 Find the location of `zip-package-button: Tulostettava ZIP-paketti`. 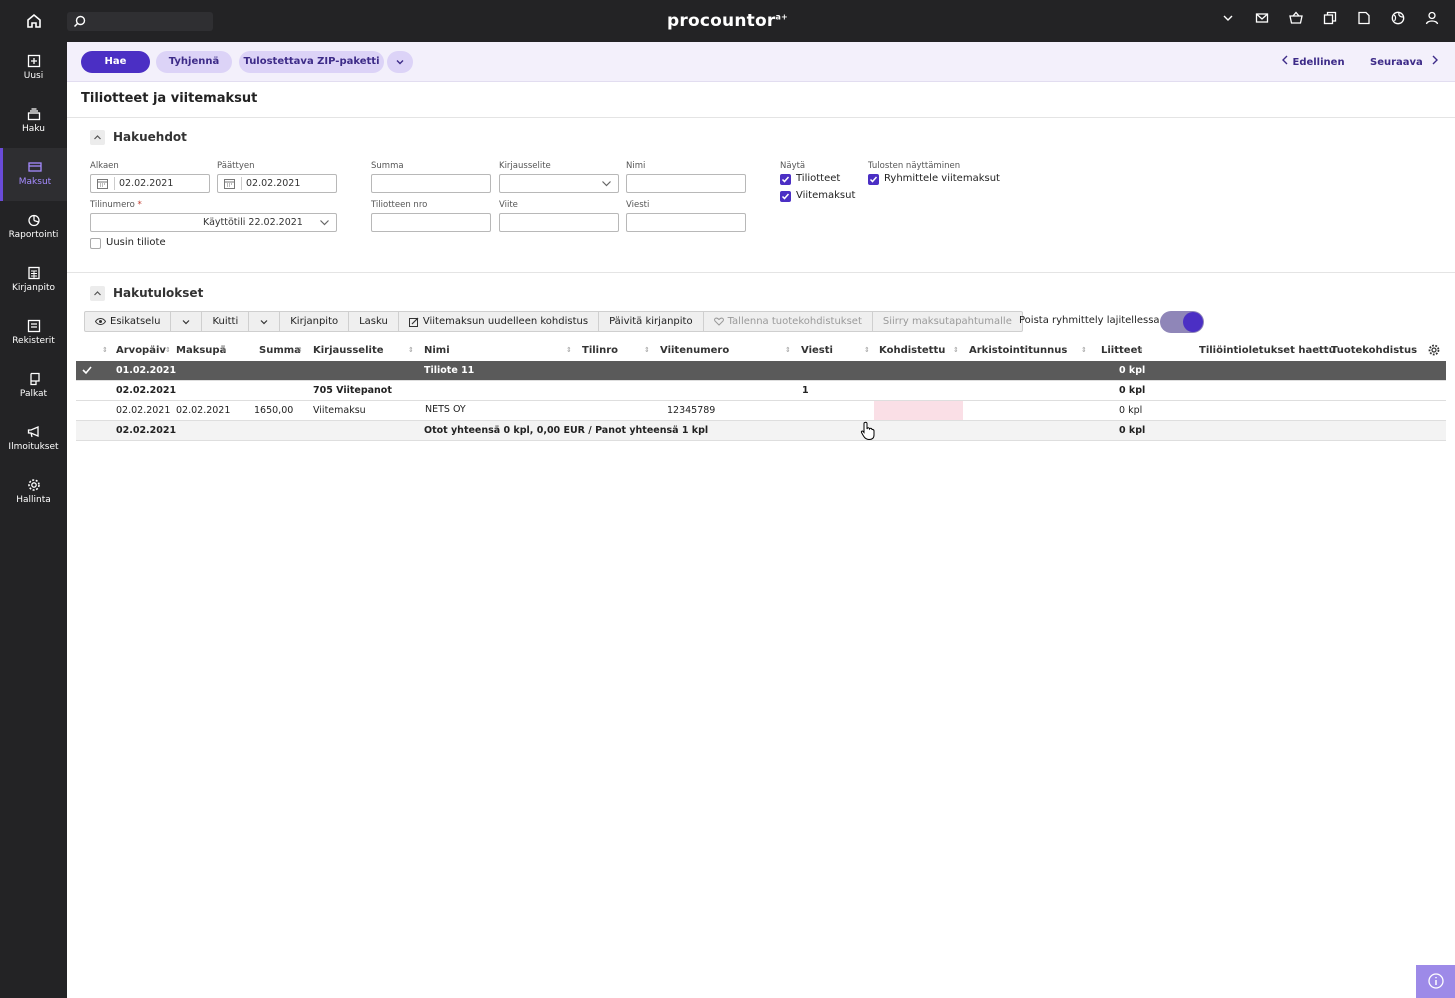

zip-package-button: Tulostettava ZIP-paketti is located at coordinates (311, 62).